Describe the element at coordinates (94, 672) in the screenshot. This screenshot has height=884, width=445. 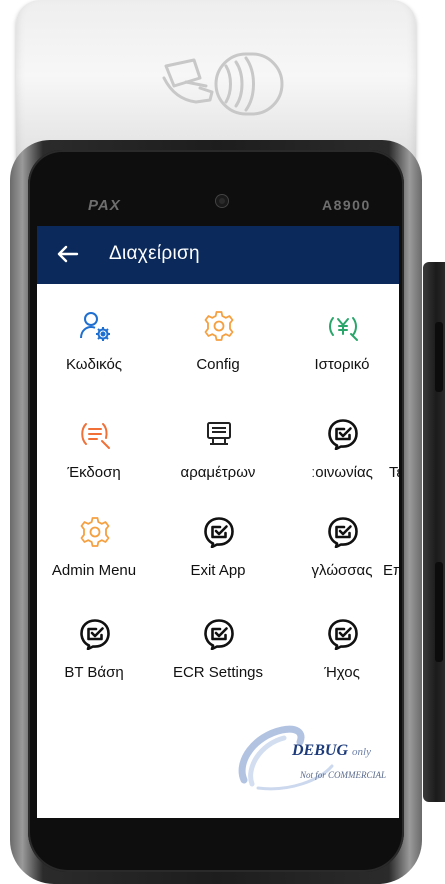
I see `tile-label: BT Βάση` at that location.